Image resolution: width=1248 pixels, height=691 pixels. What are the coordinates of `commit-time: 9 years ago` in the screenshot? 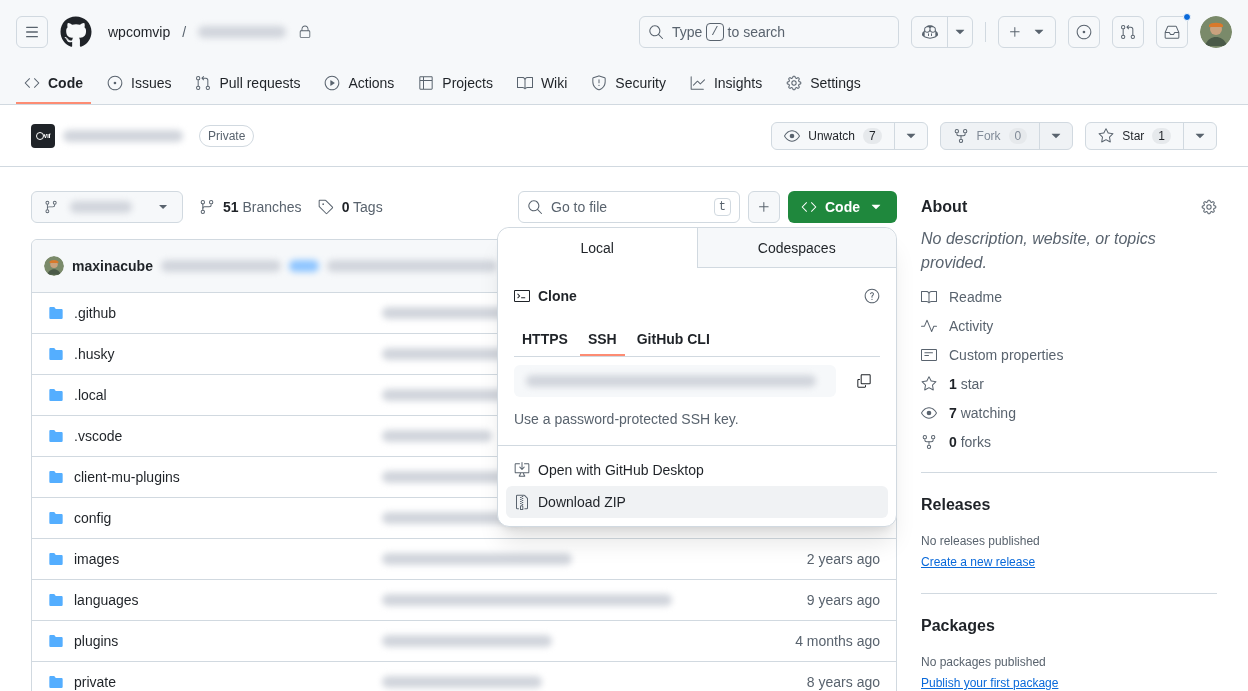 It's located at (843, 600).